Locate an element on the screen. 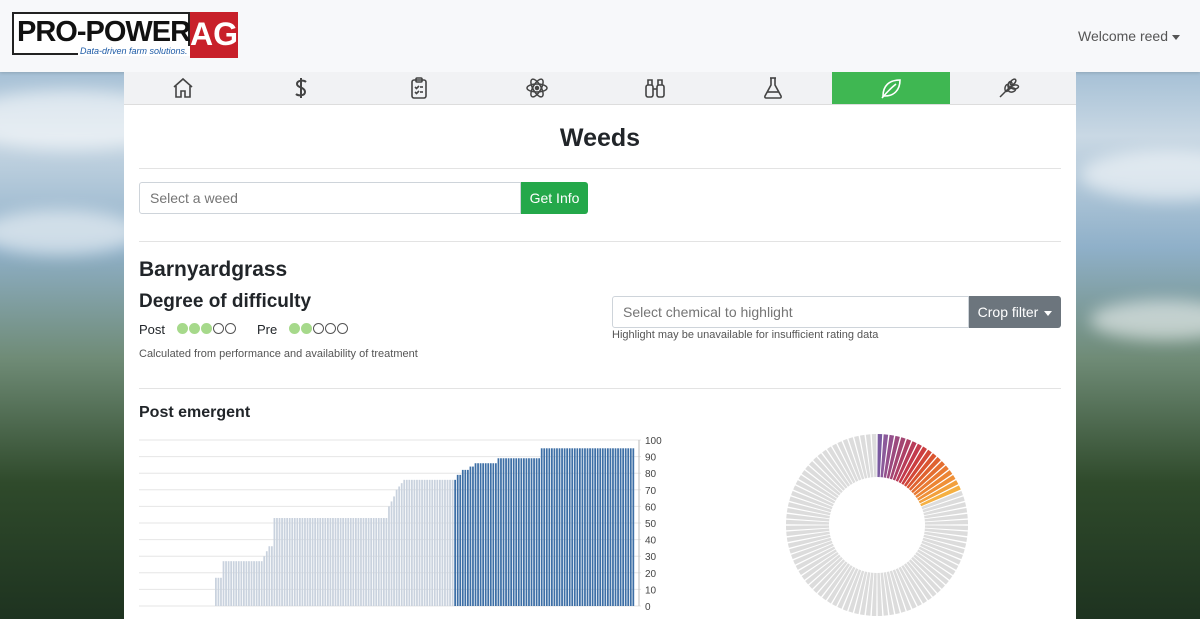 The width and height of the screenshot is (1200, 619). tab-finance is located at coordinates (301, 88).